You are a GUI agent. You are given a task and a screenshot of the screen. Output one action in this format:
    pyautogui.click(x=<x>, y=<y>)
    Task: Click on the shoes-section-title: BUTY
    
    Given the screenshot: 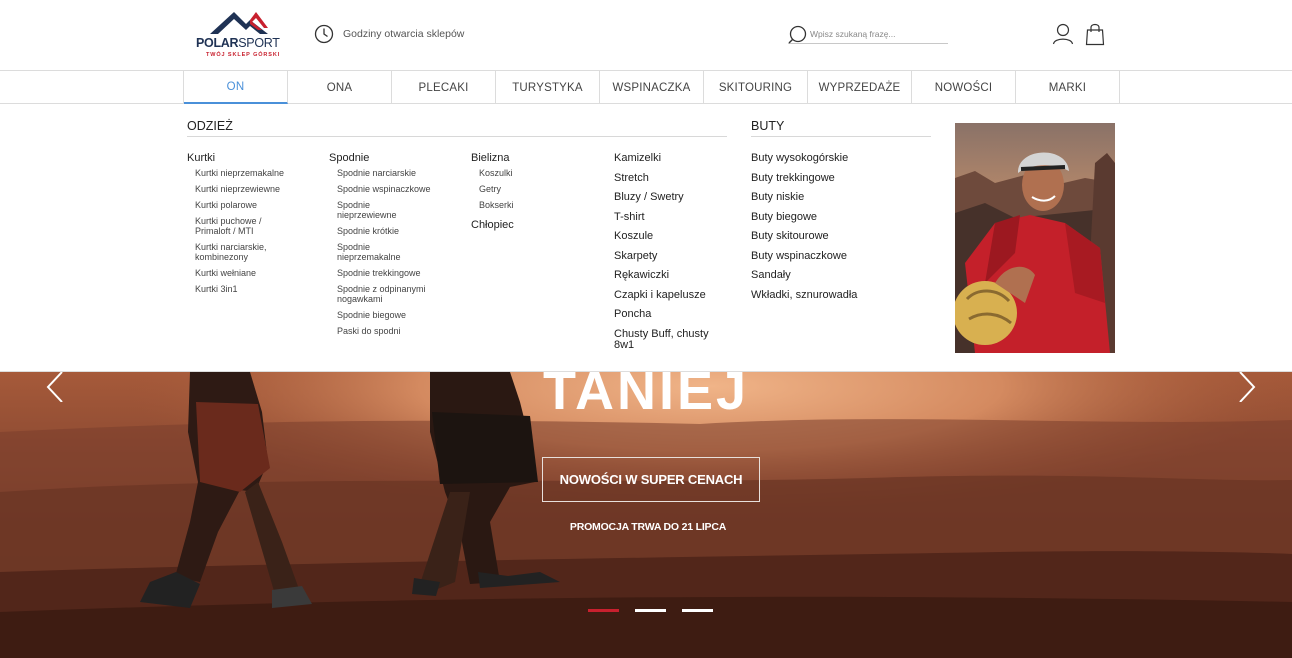 What is the action you would take?
    pyautogui.click(x=841, y=128)
    